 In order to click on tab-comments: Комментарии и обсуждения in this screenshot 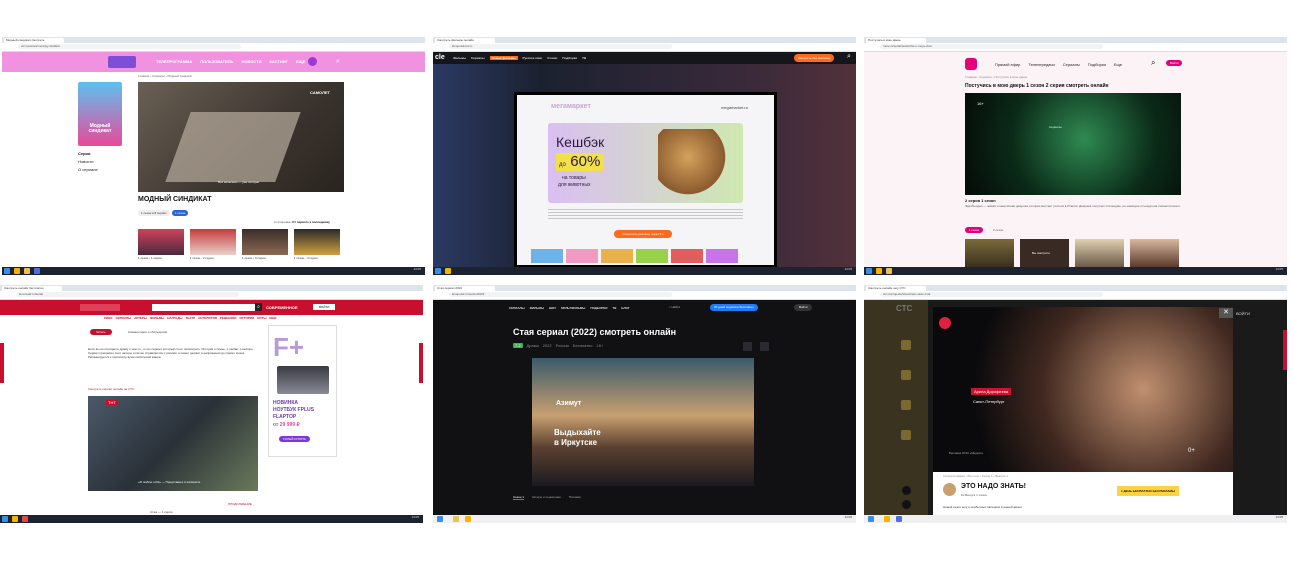, I will do `click(147, 332)`.